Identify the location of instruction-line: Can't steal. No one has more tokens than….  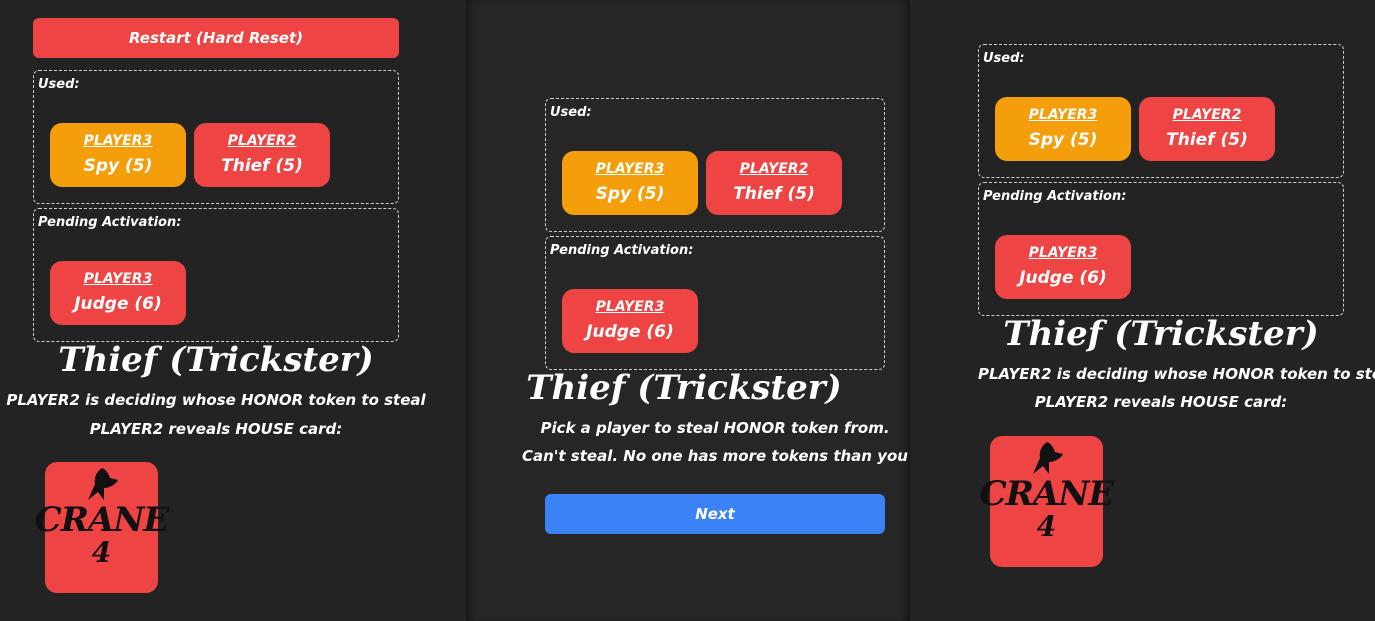
(715, 456).